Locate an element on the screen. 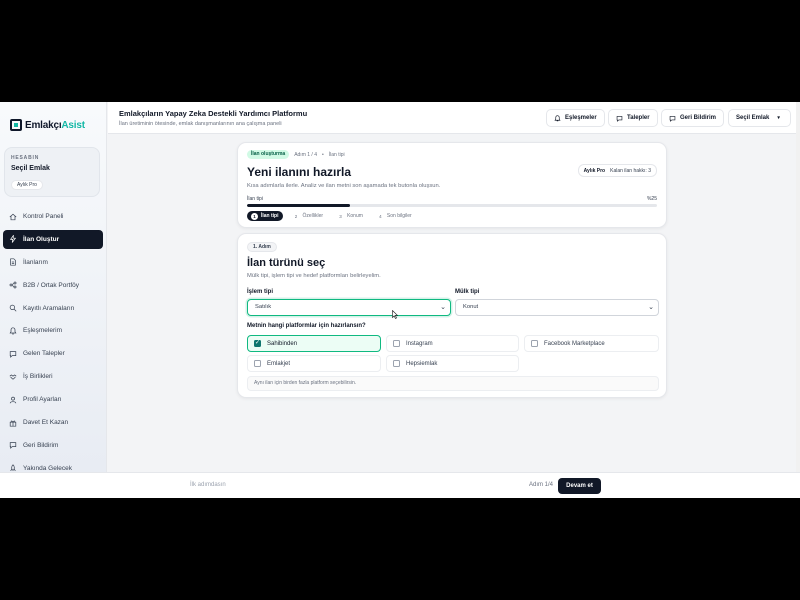  account-name: Seçil Emlak is located at coordinates (30, 168).